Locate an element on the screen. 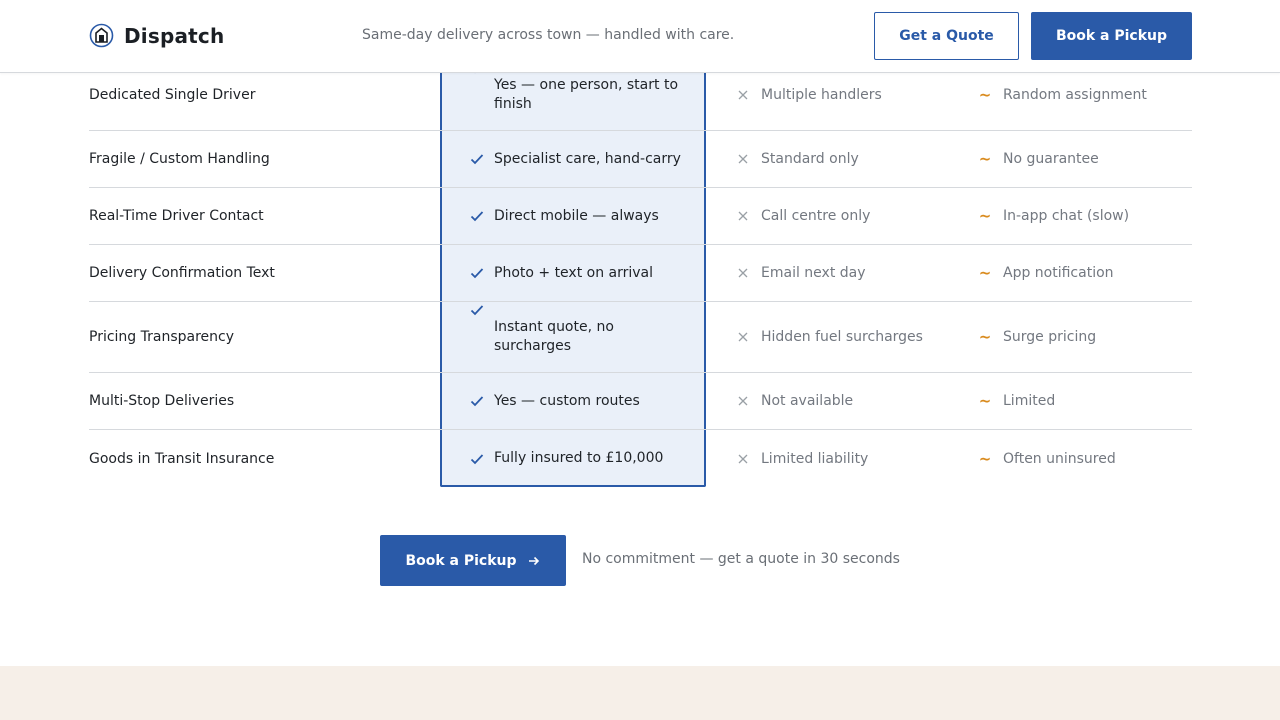 The height and width of the screenshot is (720, 1280). arrow-right-icon is located at coordinates (534, 561).